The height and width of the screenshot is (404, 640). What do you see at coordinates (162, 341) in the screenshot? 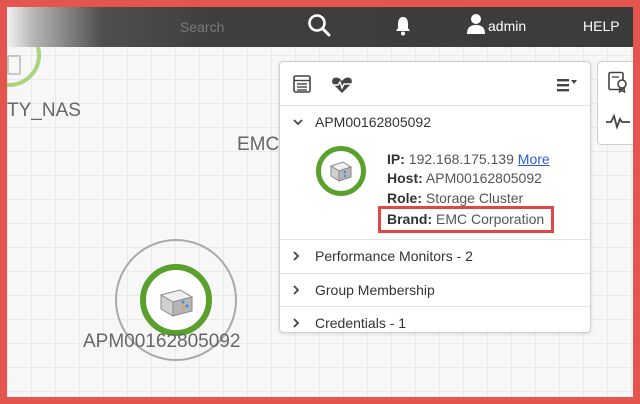
I see `storage-node-label: APM00162805092` at bounding box center [162, 341].